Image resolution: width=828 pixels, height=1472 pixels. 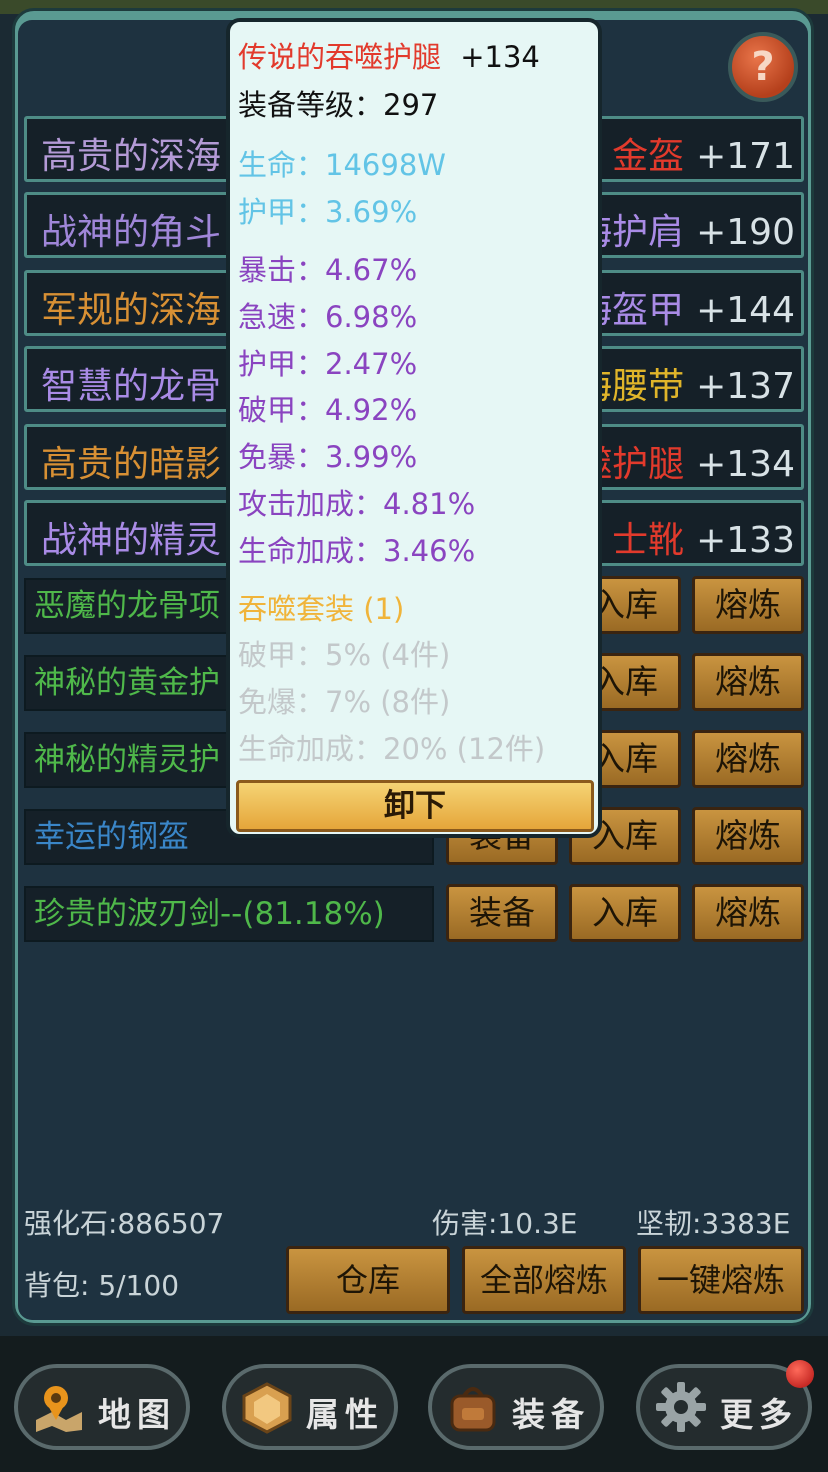 I want to click on bag-capacity: 背包: 5/100, so click(x=102, y=1285).